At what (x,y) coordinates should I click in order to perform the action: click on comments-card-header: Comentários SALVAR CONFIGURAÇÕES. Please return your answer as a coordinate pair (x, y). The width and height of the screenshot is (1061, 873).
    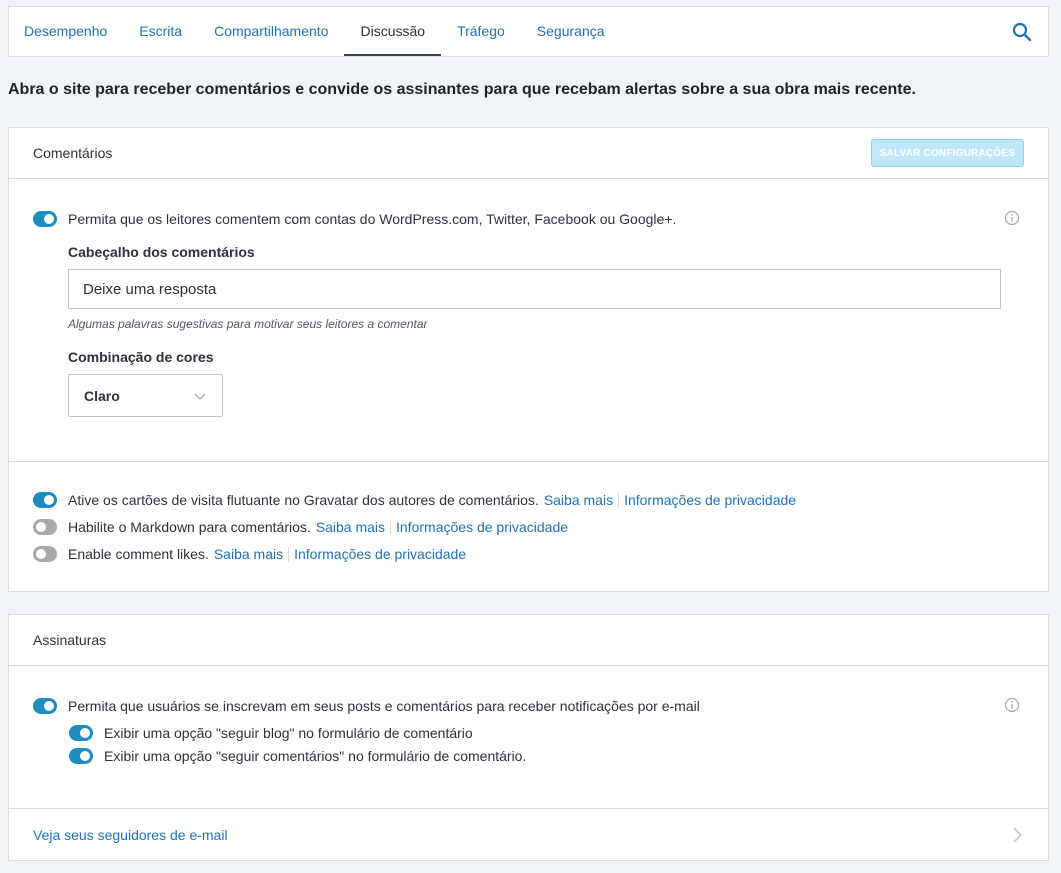
    Looking at the image, I should click on (528, 153).